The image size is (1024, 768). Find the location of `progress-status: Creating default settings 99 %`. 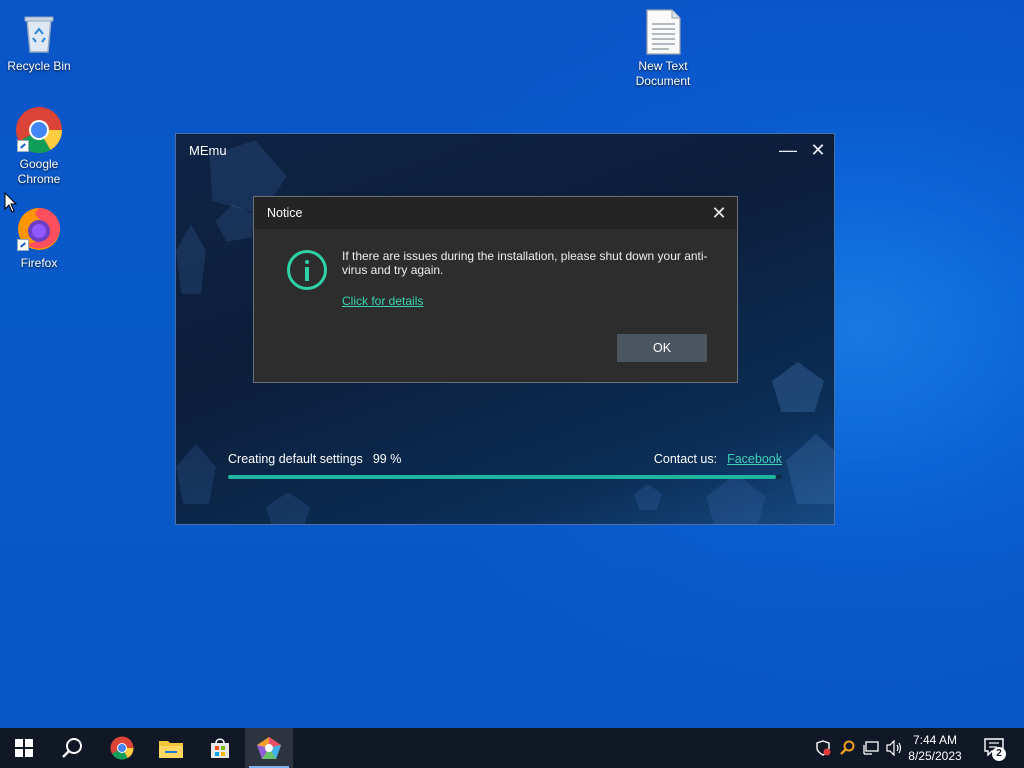

progress-status: Creating default settings 99 % is located at coordinates (314, 459).